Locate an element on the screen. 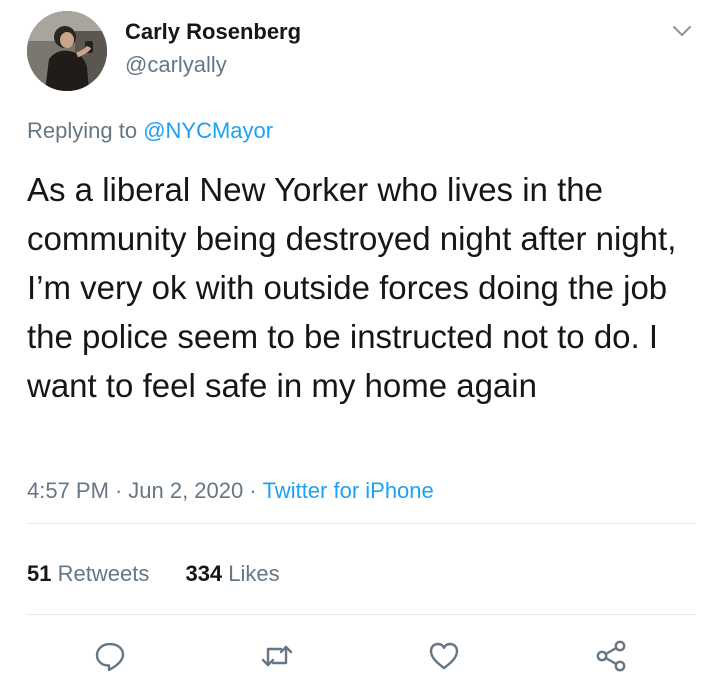 This screenshot has height=700, width=720. avatar is located at coordinates (67, 51).